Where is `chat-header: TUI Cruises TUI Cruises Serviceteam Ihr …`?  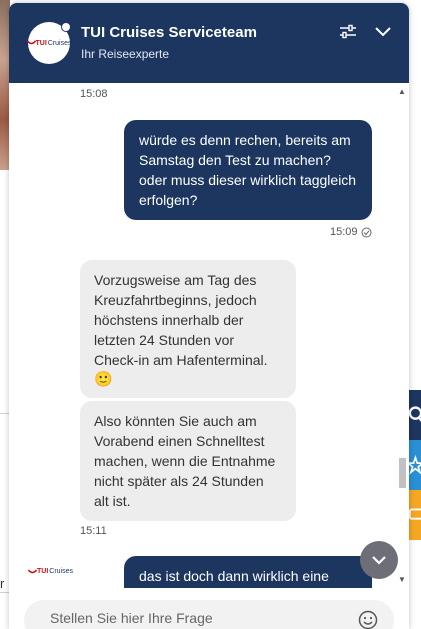 chat-header: TUI Cruises TUI Cruises Serviceteam Ihr … is located at coordinates (209, 43).